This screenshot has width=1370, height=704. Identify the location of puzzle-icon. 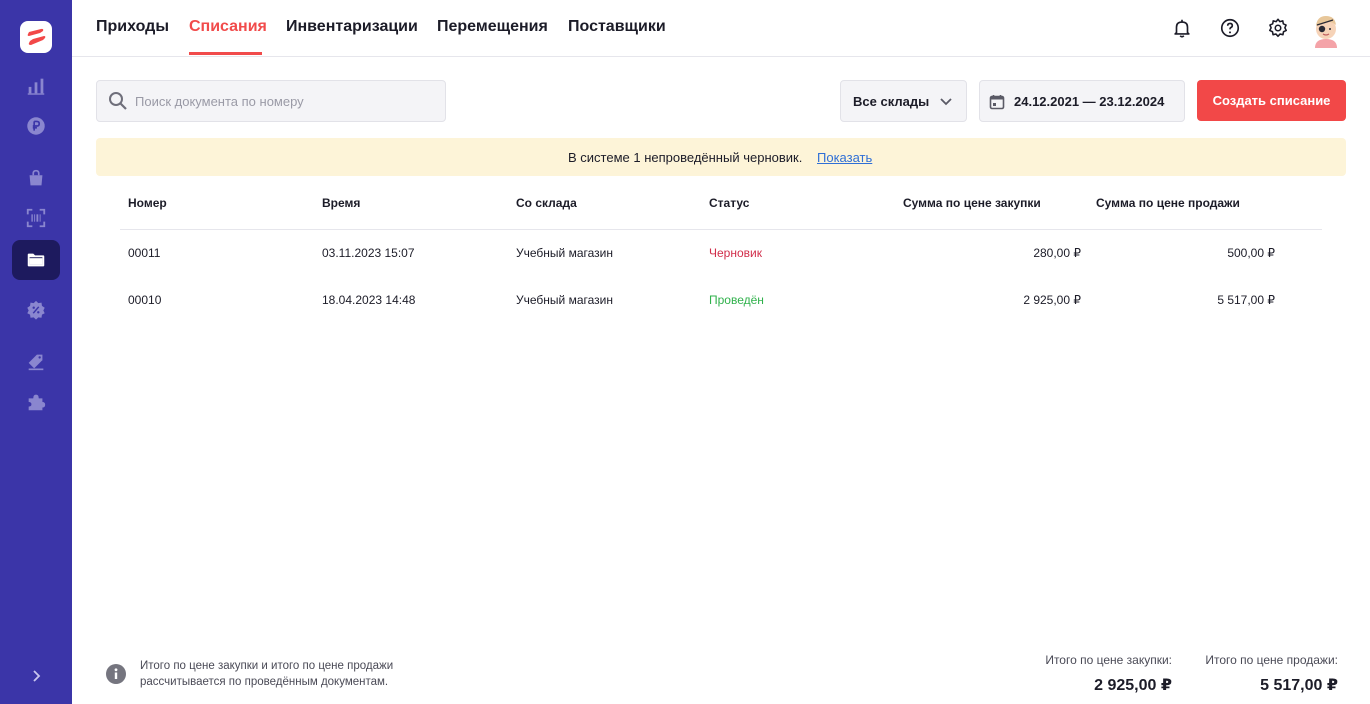
(37, 402).